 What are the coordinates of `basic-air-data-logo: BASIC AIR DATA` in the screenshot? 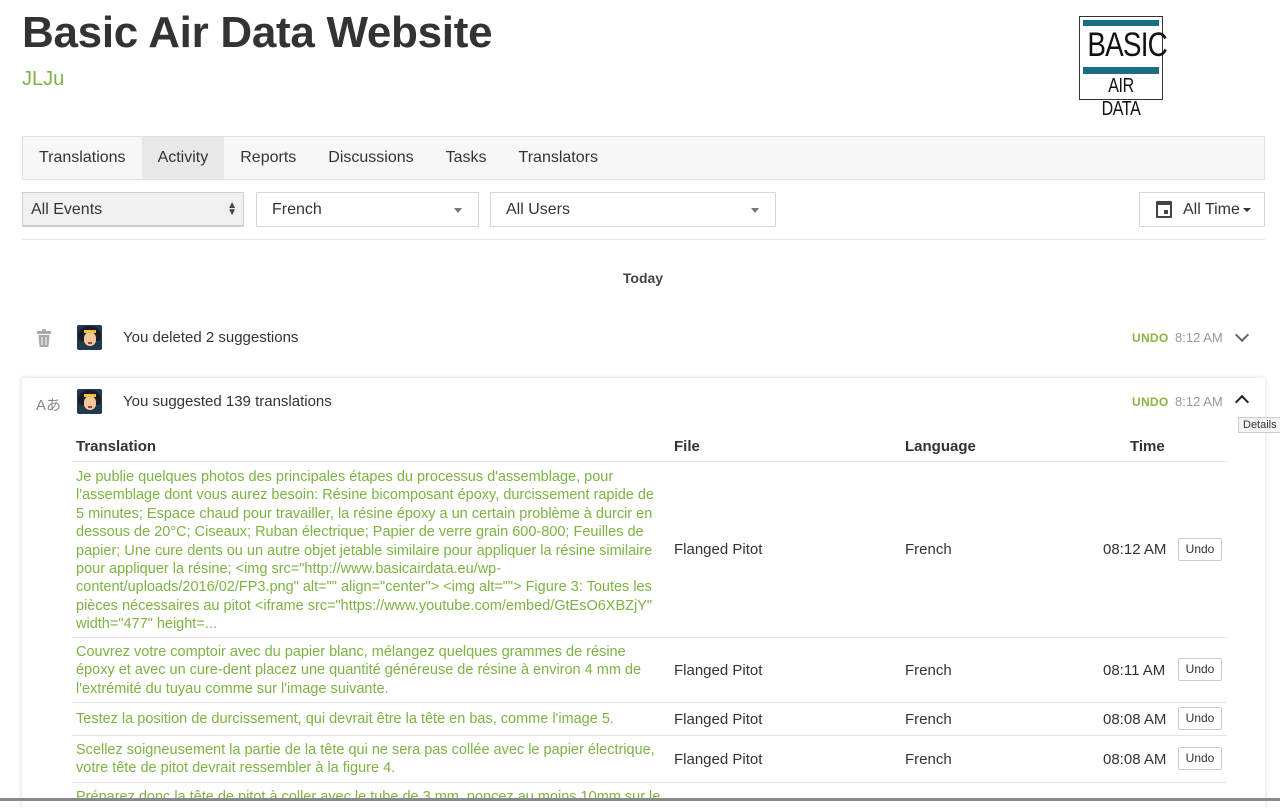 It's located at (1123, 68).